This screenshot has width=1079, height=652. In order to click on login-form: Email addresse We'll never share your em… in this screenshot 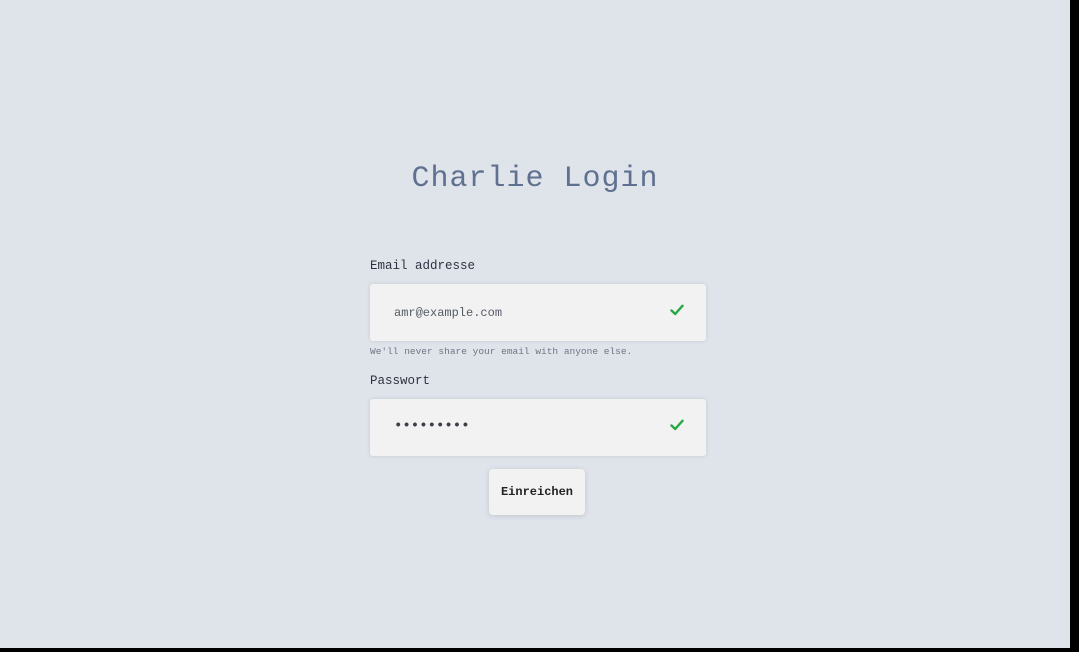, I will do `click(538, 357)`.